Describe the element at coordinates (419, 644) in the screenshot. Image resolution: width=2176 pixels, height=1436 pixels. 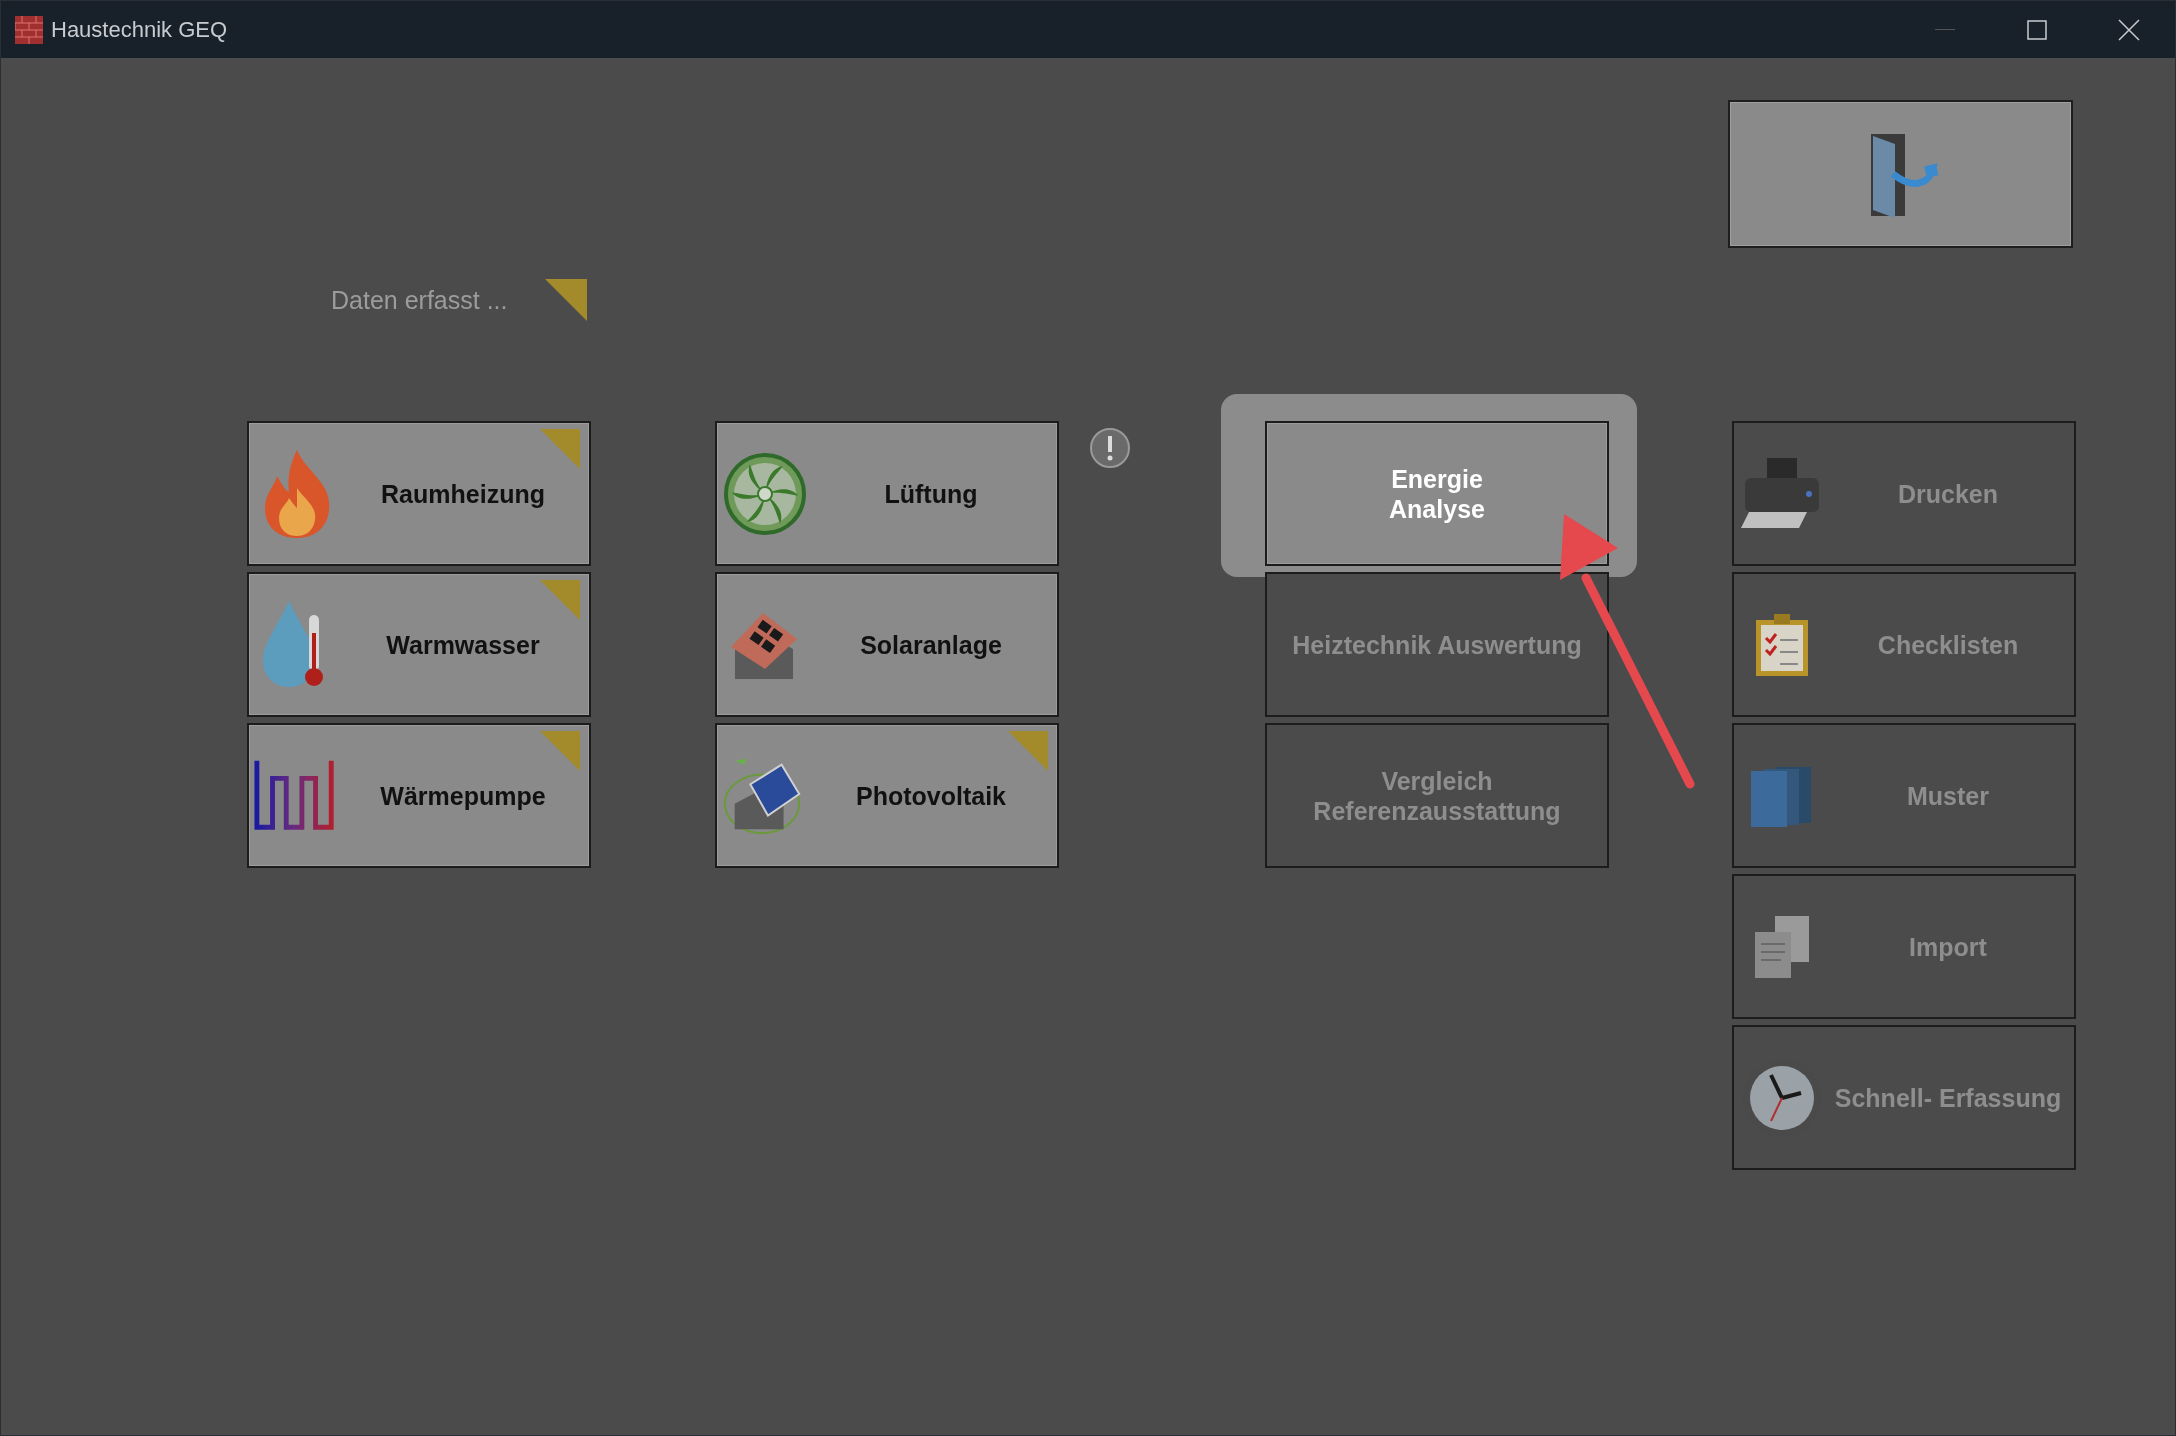
I see `menu-tile-button: Warmwasser` at that location.